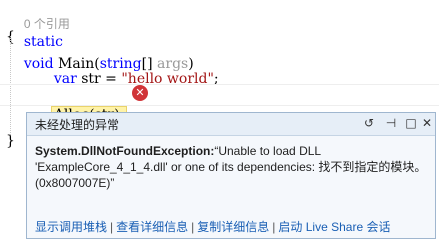 This screenshot has width=439, height=241. What do you see at coordinates (140, 93) in the screenshot?
I see `error-icon: ✕` at bounding box center [140, 93].